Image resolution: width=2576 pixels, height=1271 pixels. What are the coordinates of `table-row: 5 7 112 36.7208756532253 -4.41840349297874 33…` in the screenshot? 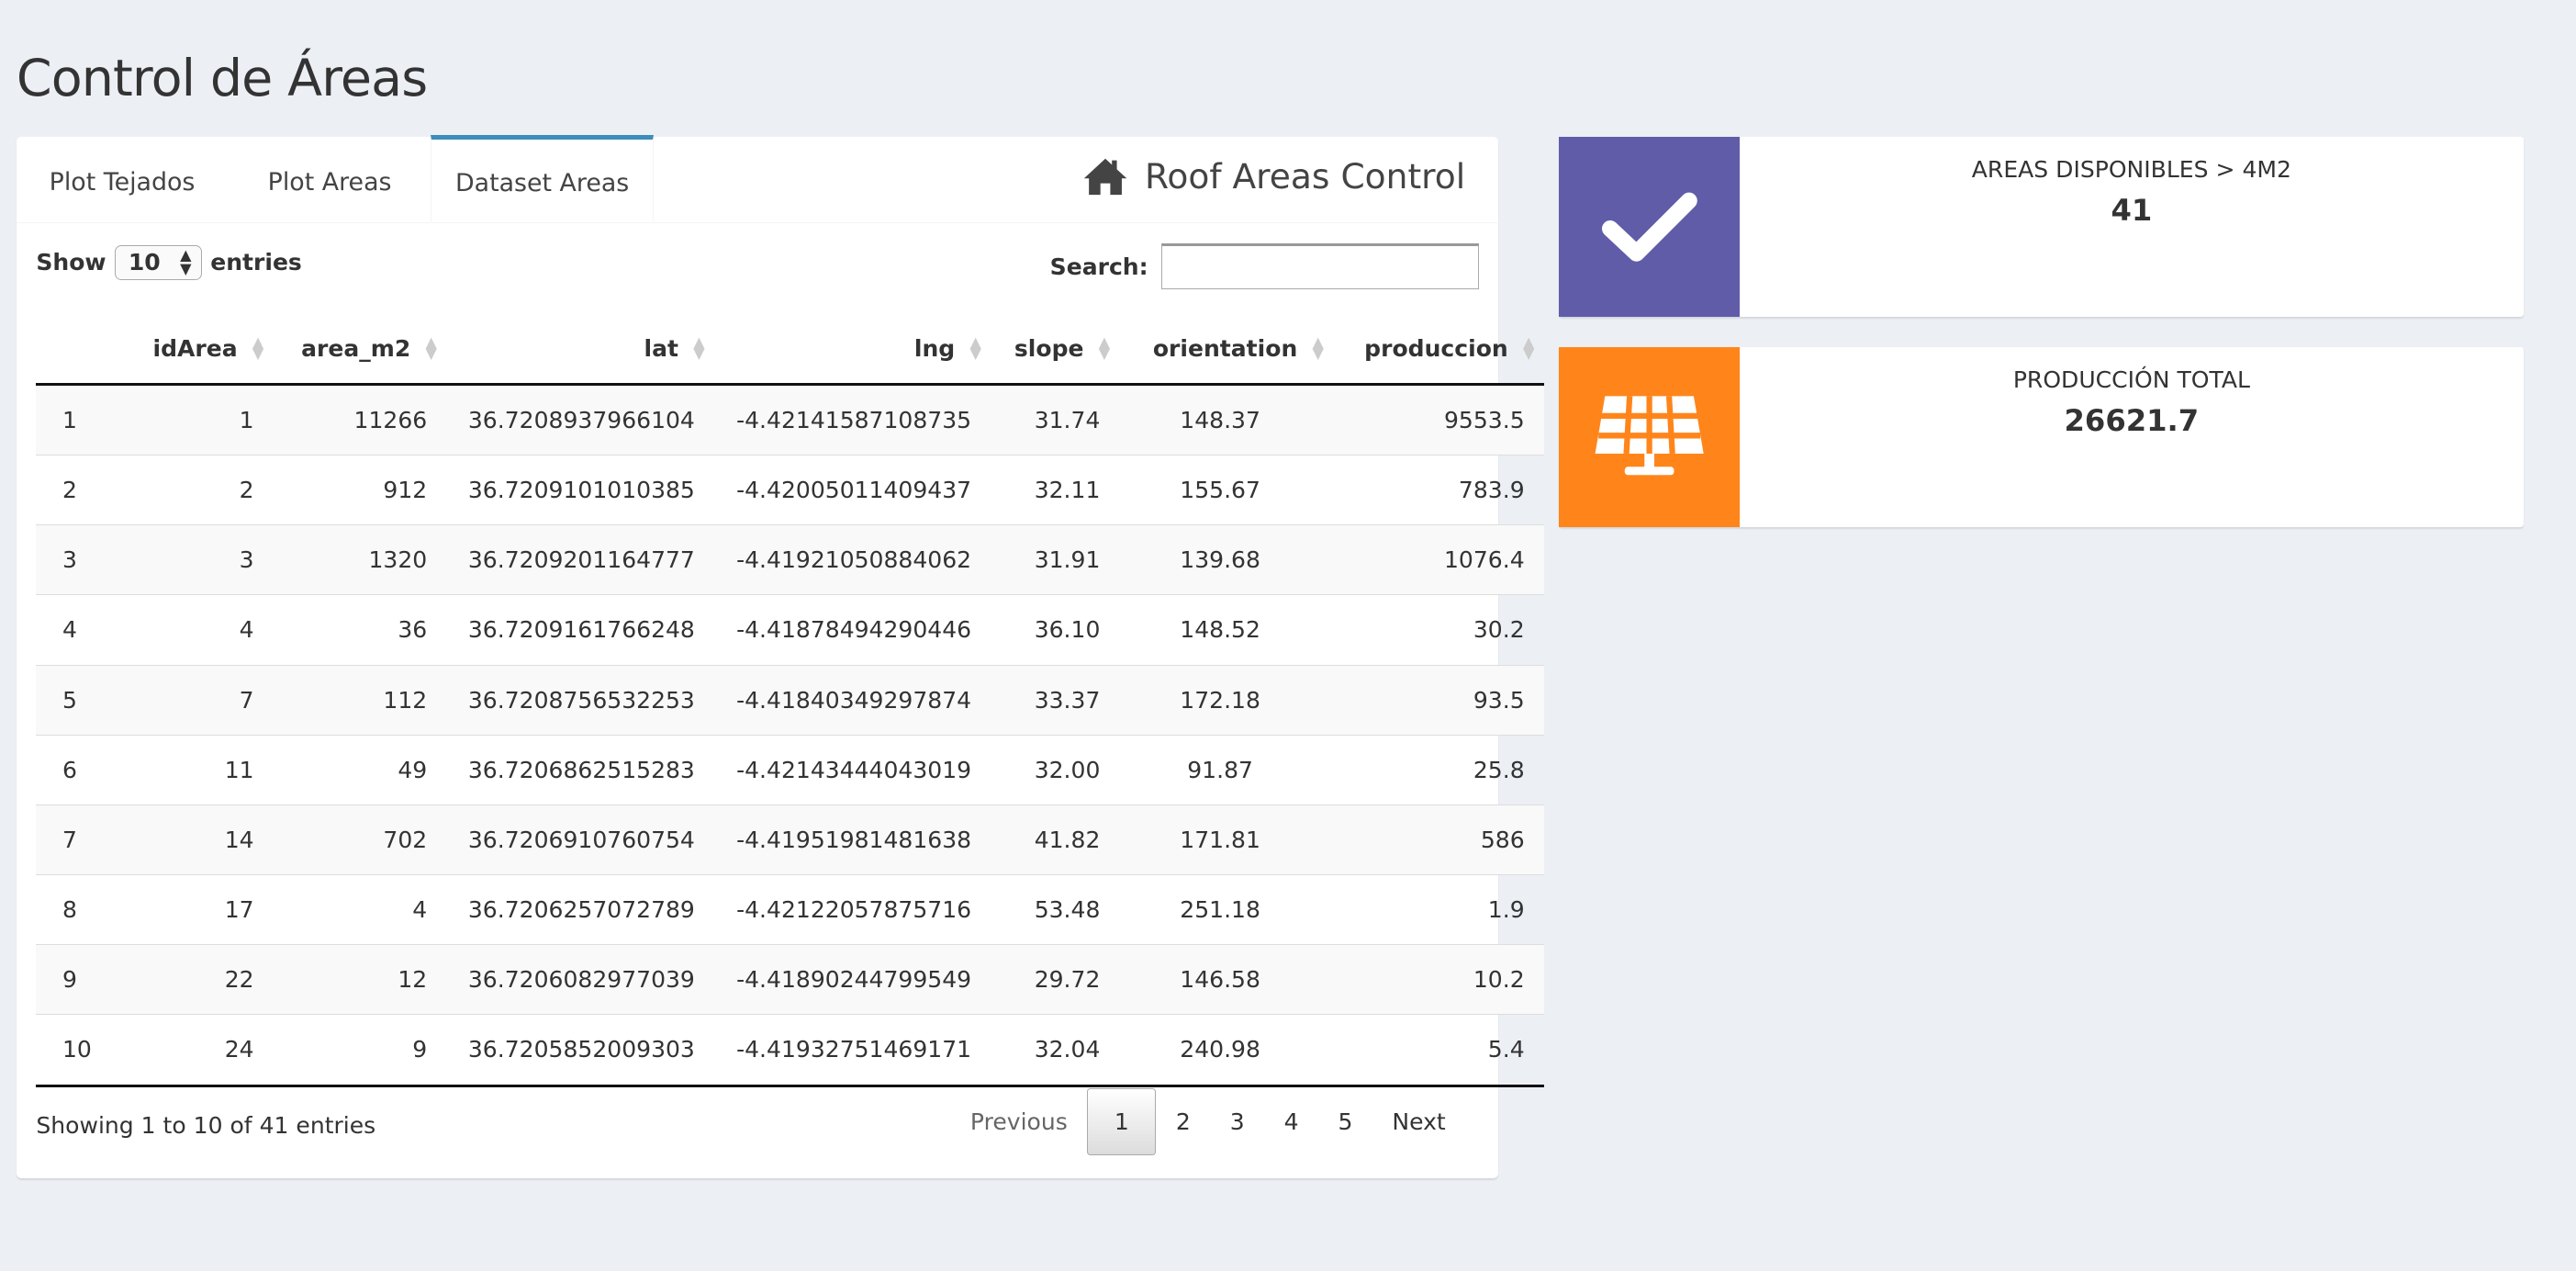 It's located at (790, 700).